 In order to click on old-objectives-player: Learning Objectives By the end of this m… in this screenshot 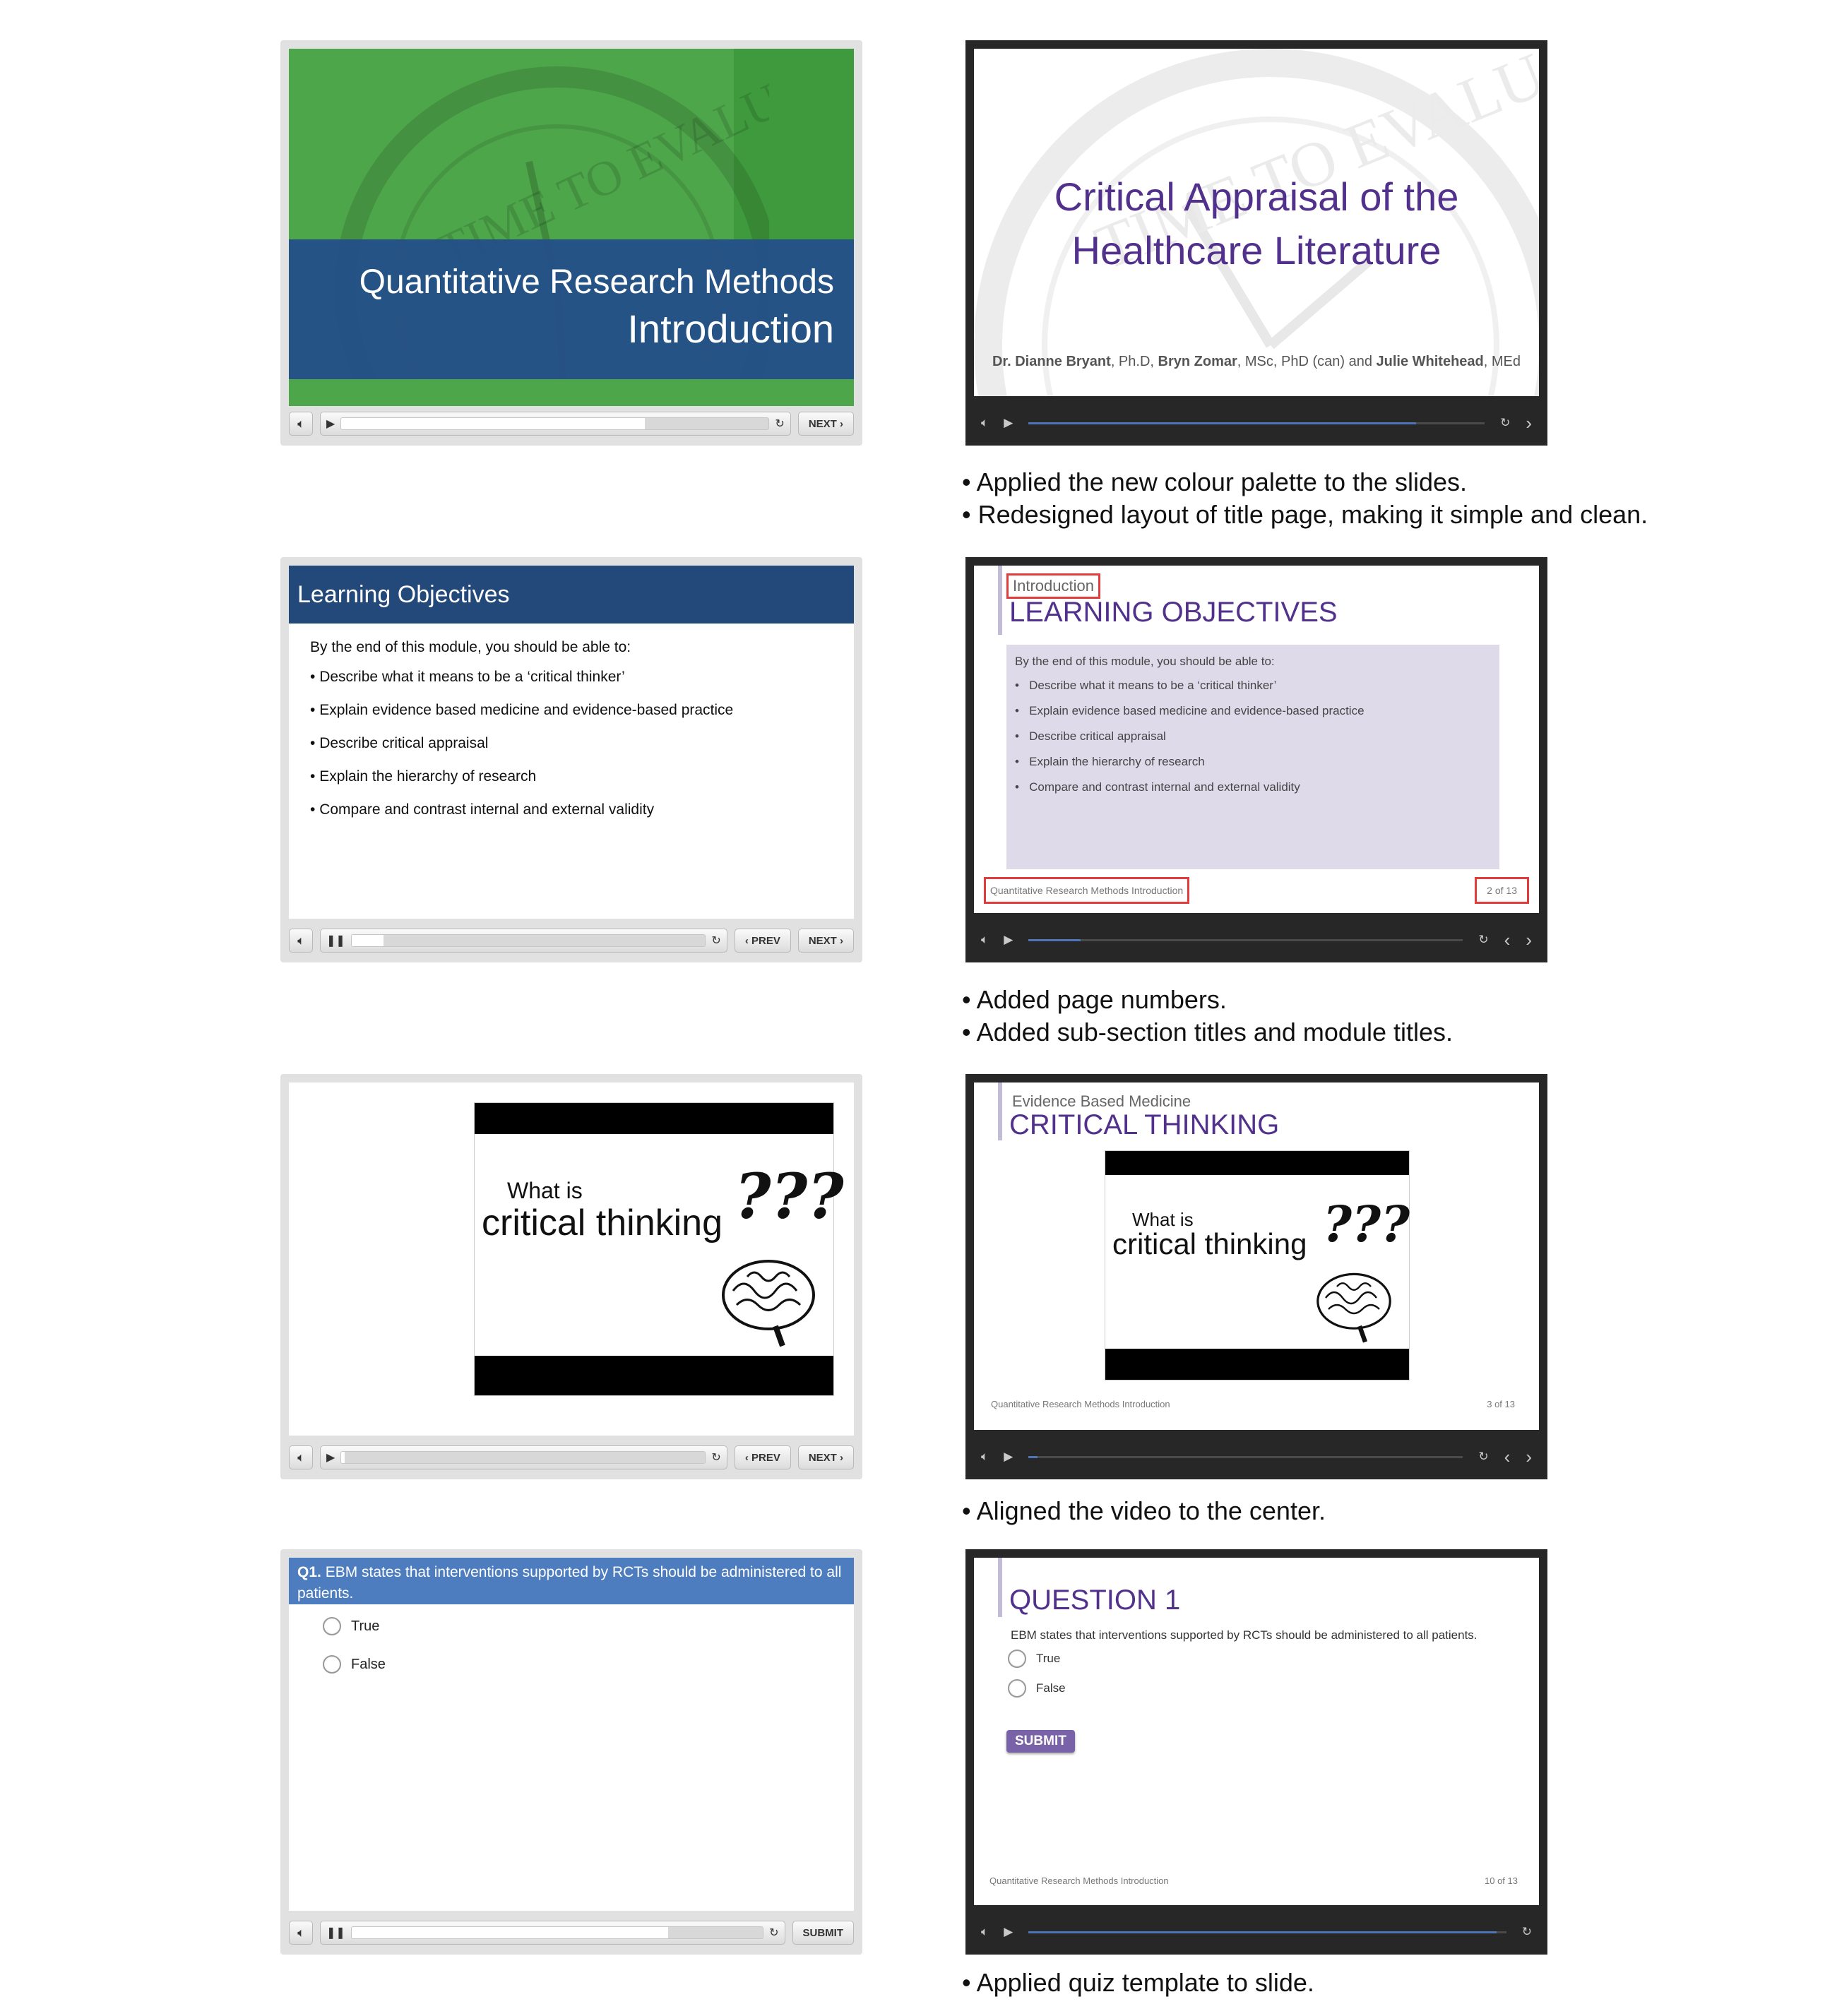, I will do `click(571, 759)`.